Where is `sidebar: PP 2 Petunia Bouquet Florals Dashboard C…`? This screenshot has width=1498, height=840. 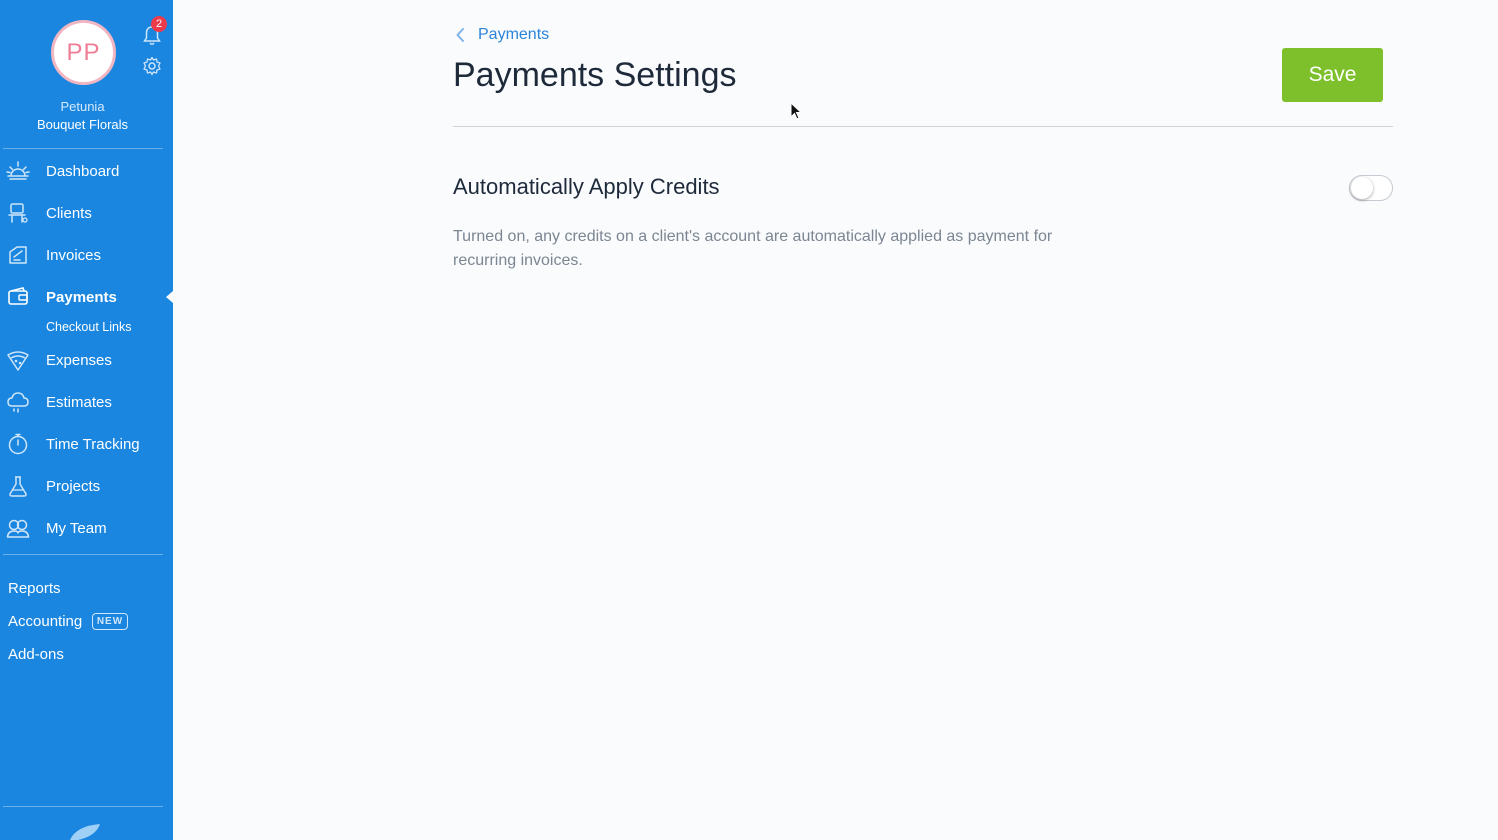 sidebar: PP 2 Petunia Bouquet Florals Dashboard C… is located at coordinates (86, 420).